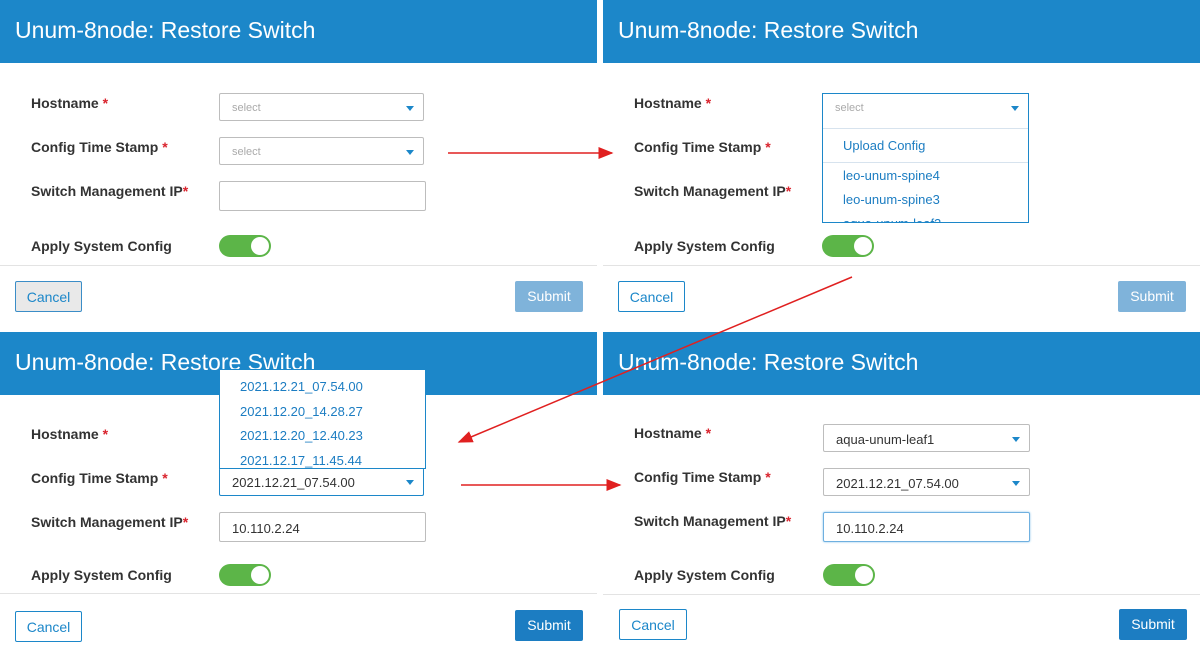 This screenshot has width=1200, height=658. What do you see at coordinates (321, 107) in the screenshot?
I see `hostname-select: select` at bounding box center [321, 107].